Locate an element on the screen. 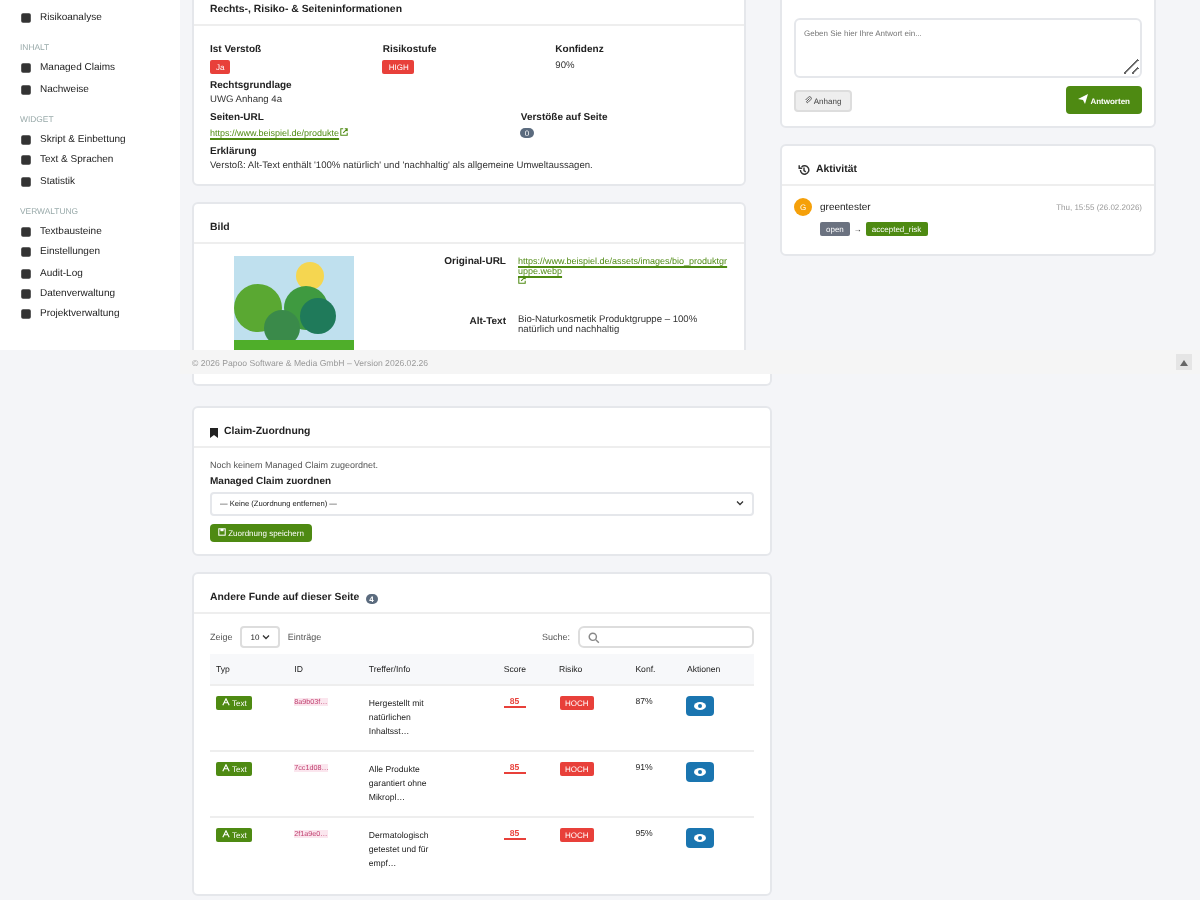  paperclip-icon is located at coordinates (808, 99).